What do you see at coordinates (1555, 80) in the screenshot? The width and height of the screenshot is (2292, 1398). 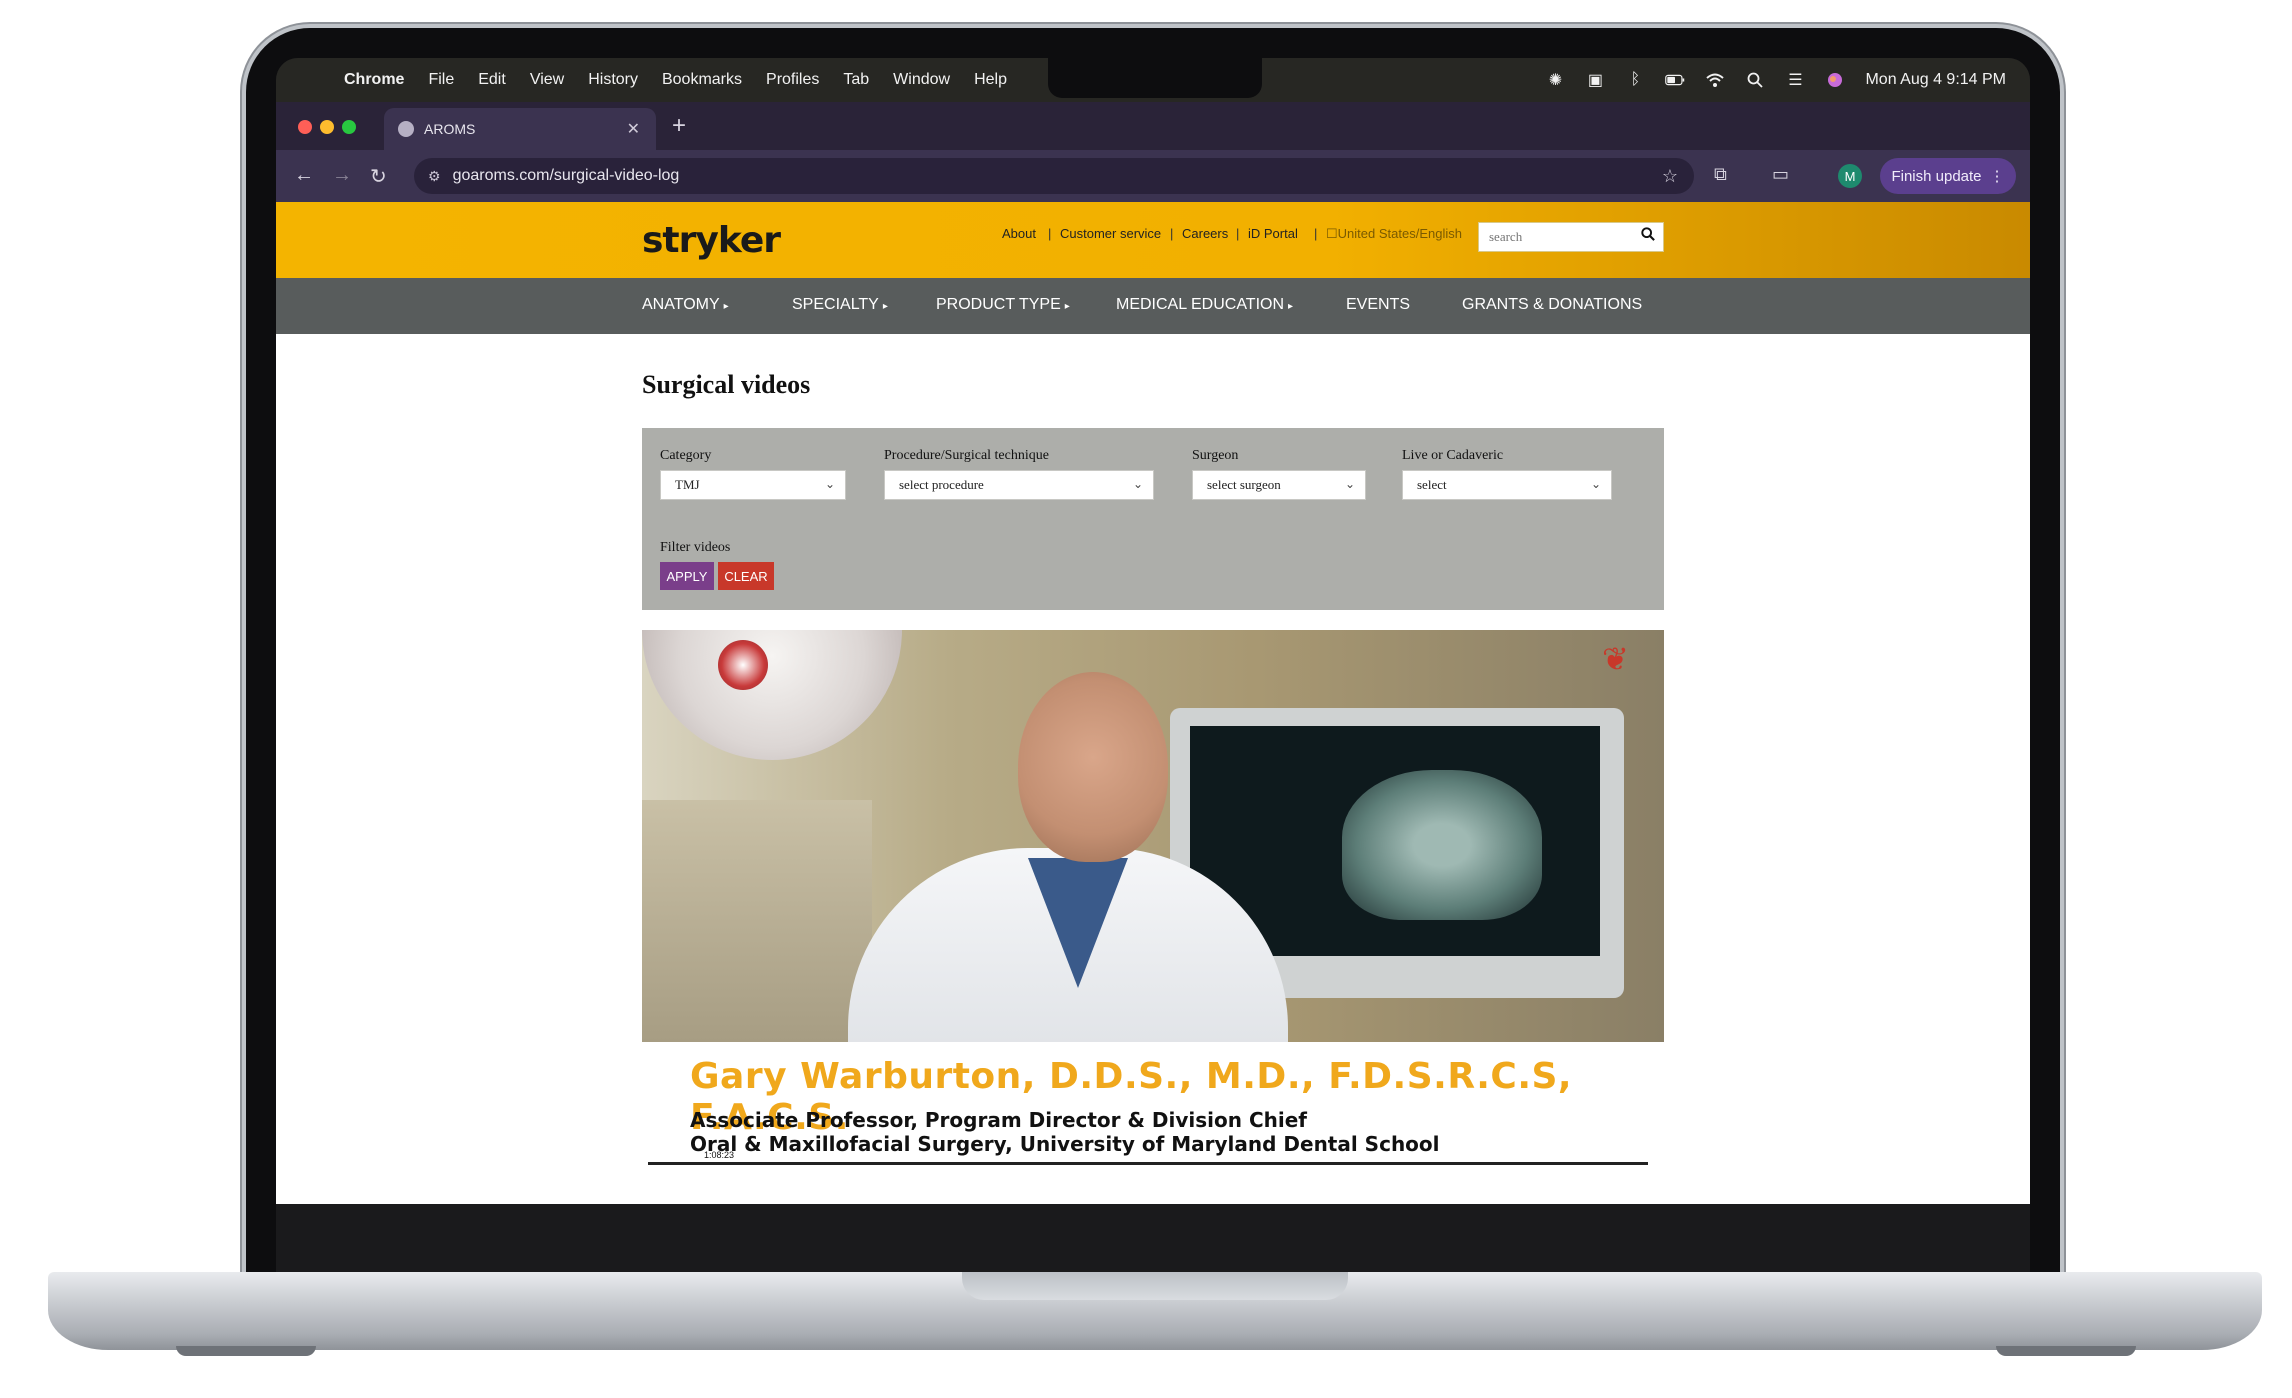 I see `chatgpt-icon: ✺` at bounding box center [1555, 80].